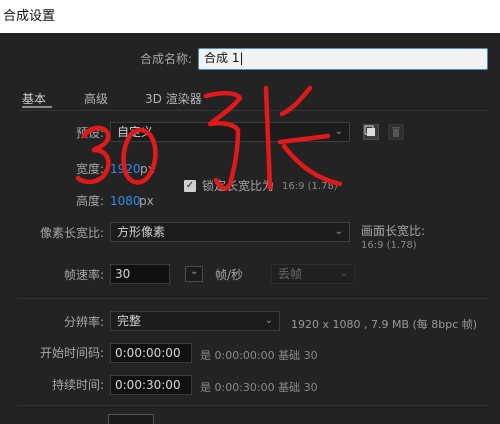  I want to click on comp-name-label: 合成名称:, so click(165, 59).